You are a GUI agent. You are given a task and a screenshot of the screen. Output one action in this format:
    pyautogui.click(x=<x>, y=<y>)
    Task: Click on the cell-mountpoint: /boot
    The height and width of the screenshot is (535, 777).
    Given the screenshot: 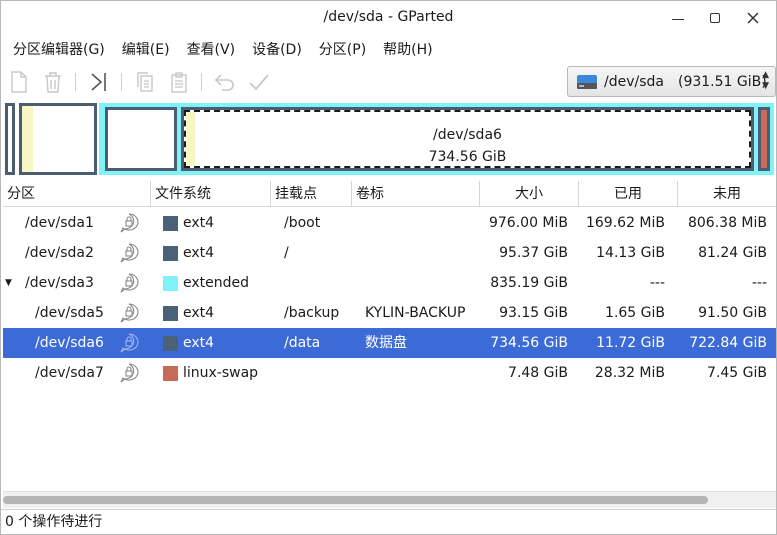 What is the action you would take?
    pyautogui.click(x=302, y=223)
    